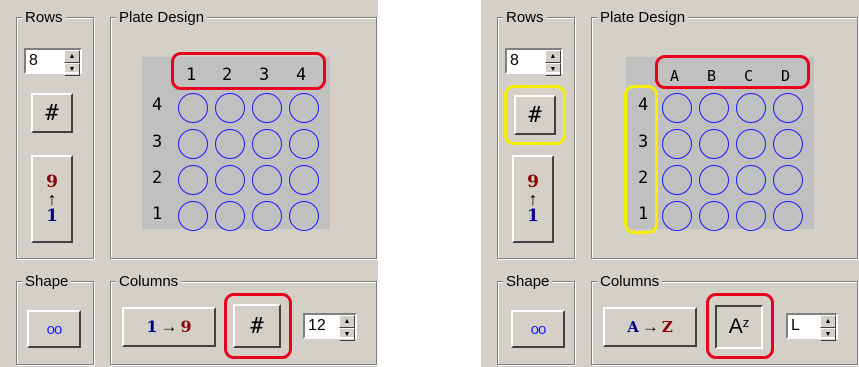 This screenshot has width=859, height=367. I want to click on columns-spinner: 12 ▲ ▼, so click(330, 327).